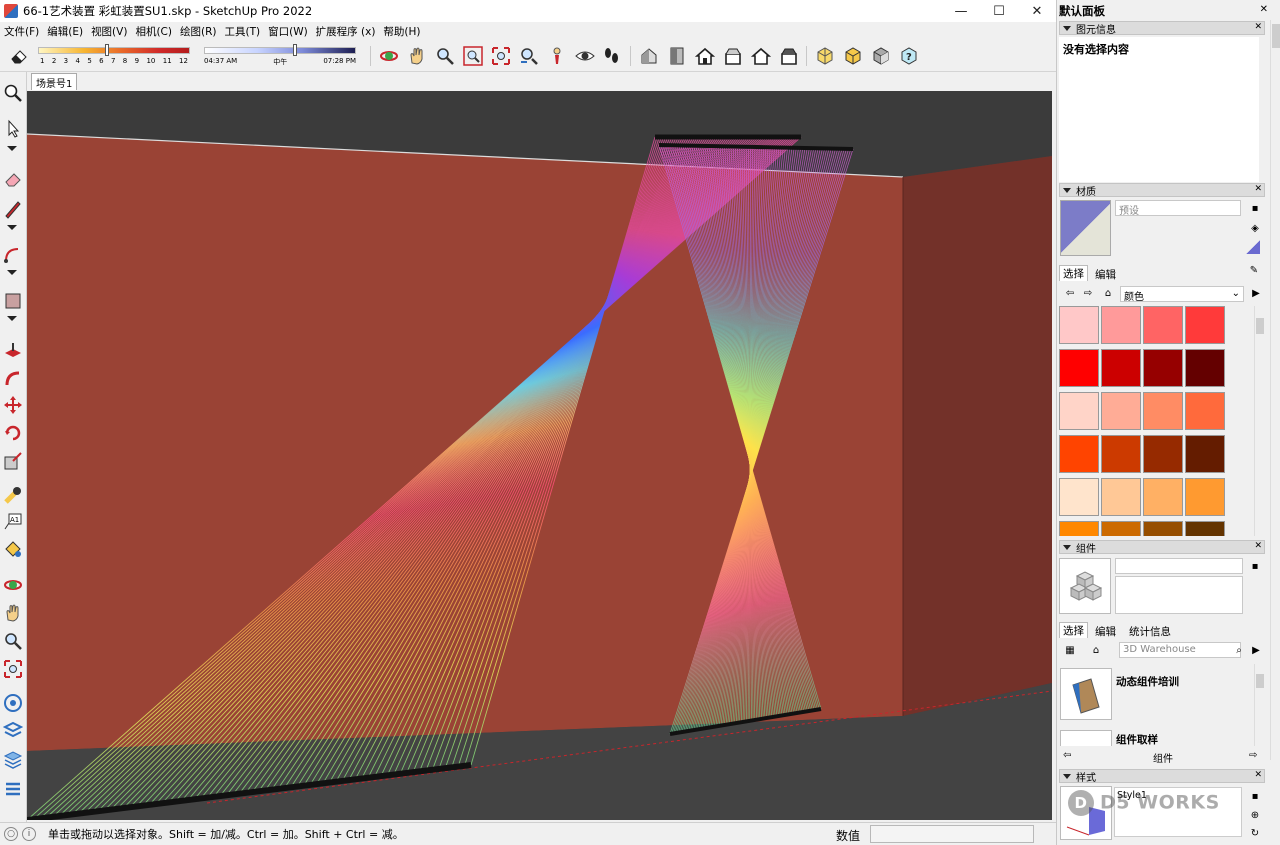 Image resolution: width=1280 pixels, height=845 pixels. I want to click on materials-tab-select: 选择, so click(1073, 273).